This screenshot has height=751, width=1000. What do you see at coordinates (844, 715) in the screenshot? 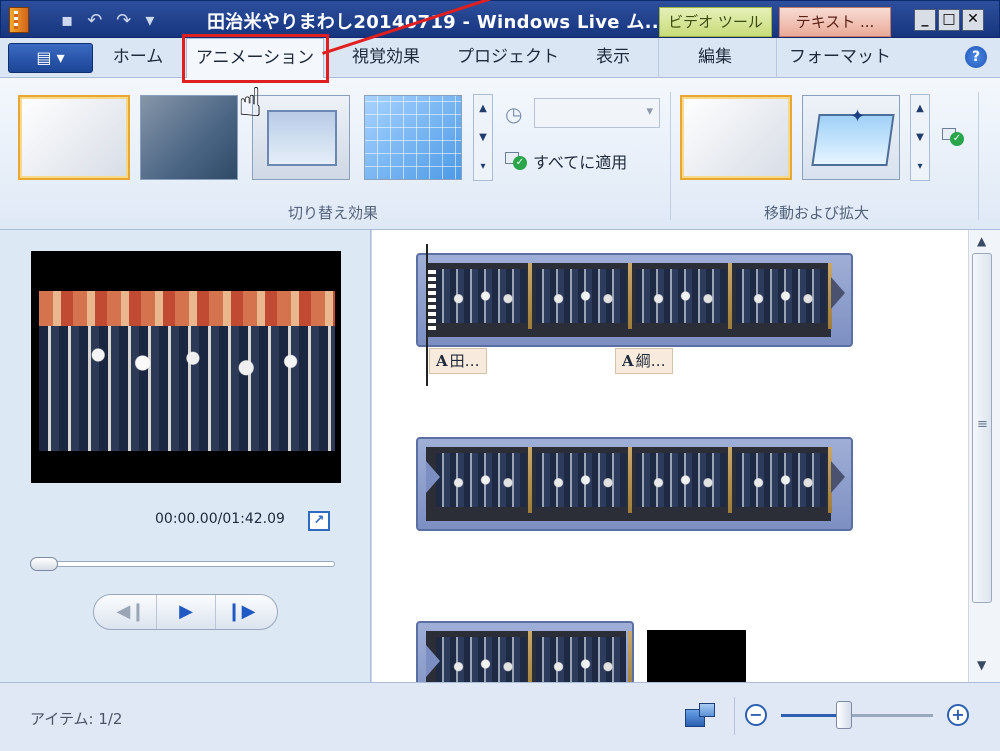
I see `zoom-slider-thumb` at bounding box center [844, 715].